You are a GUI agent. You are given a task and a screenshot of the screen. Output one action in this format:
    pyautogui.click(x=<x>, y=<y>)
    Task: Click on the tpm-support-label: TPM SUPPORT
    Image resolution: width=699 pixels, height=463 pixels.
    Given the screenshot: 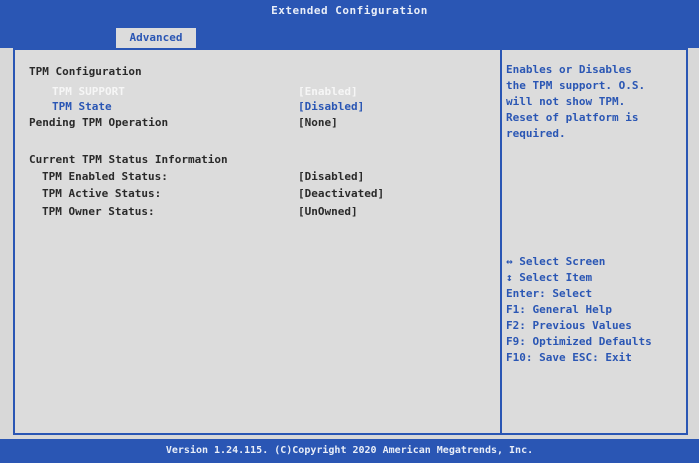 What is the action you would take?
    pyautogui.click(x=88, y=91)
    